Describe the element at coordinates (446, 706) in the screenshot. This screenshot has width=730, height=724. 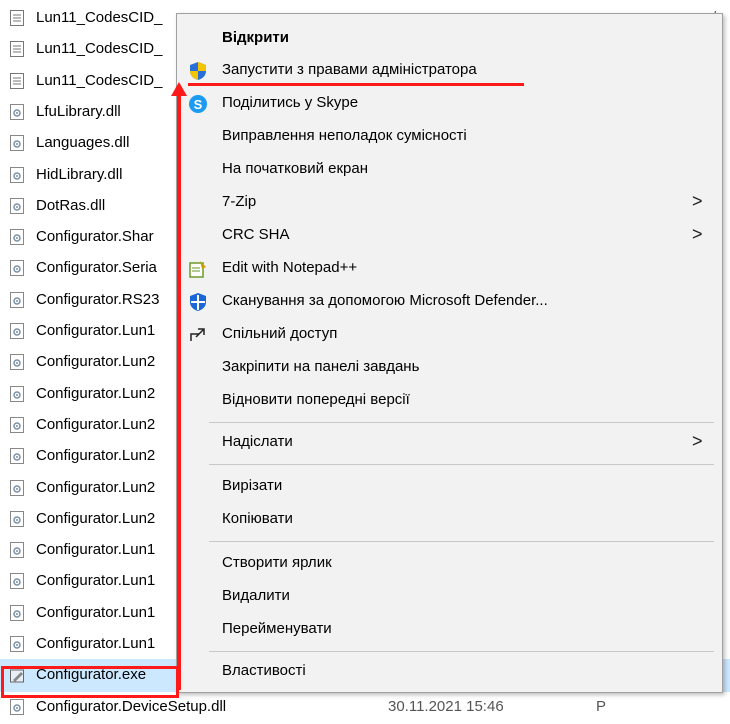
I see `file-date: 30.11.2021 15:46` at that location.